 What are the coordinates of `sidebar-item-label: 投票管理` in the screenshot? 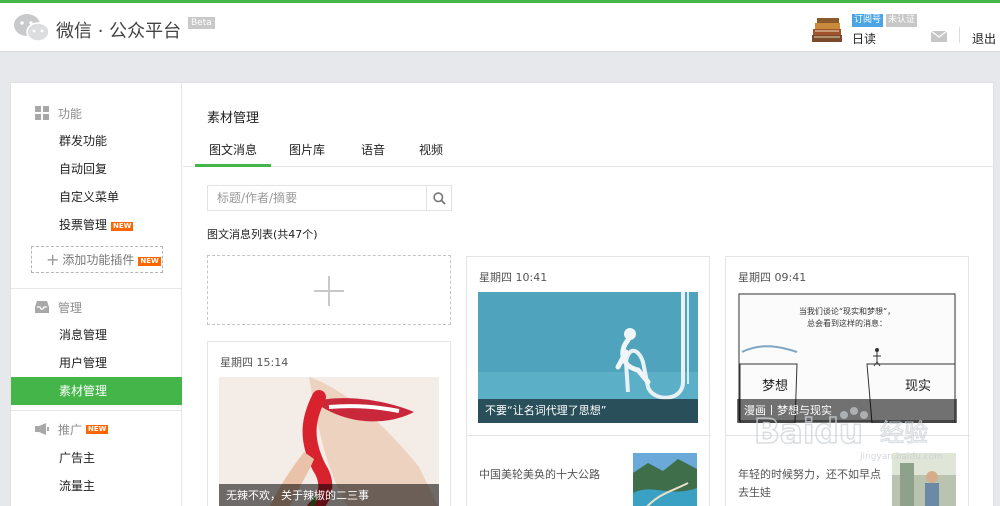 It's located at (83, 225).